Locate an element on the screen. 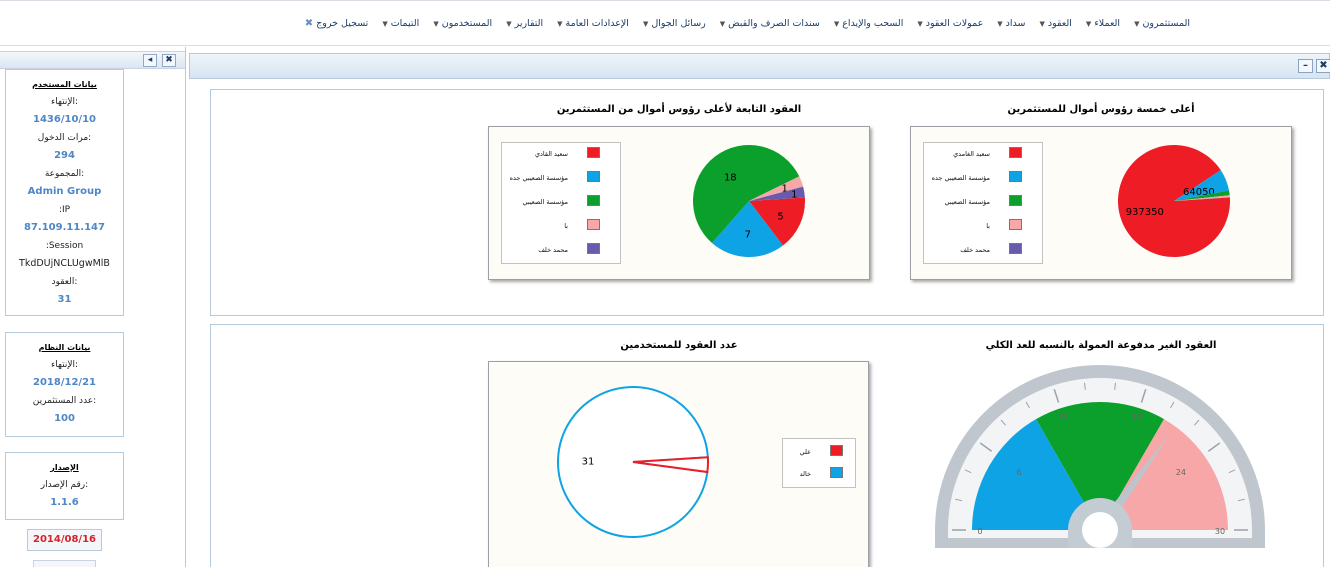 This screenshot has height=567, width=1330. legend-label: سعيد القادي is located at coordinates (551, 154).